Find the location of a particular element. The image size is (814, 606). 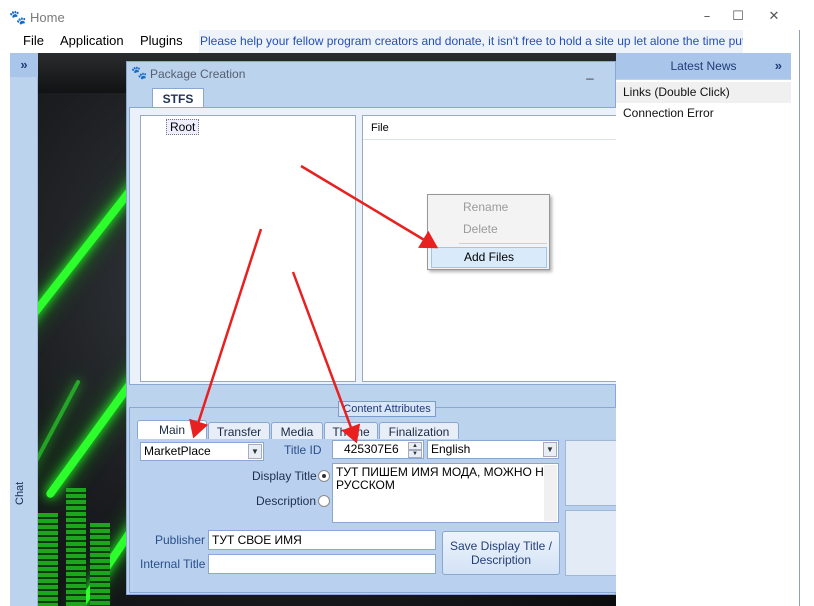

dialog-minimize-button: _ is located at coordinates (590, 73).